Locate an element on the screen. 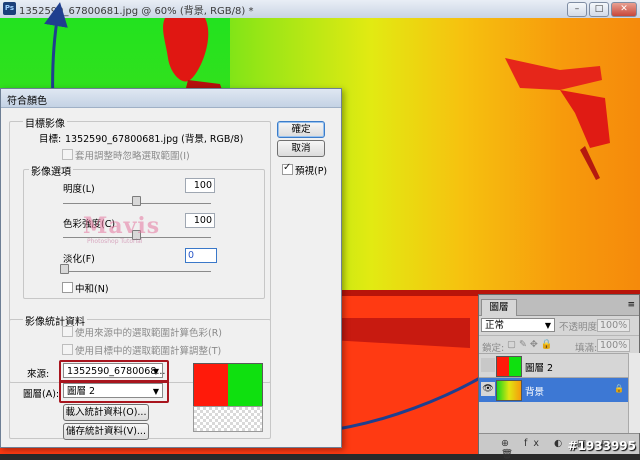 The height and width of the screenshot is (460, 640). target-value: 1352590_67800681.jpg (背景, RGB/8) is located at coordinates (154, 139).